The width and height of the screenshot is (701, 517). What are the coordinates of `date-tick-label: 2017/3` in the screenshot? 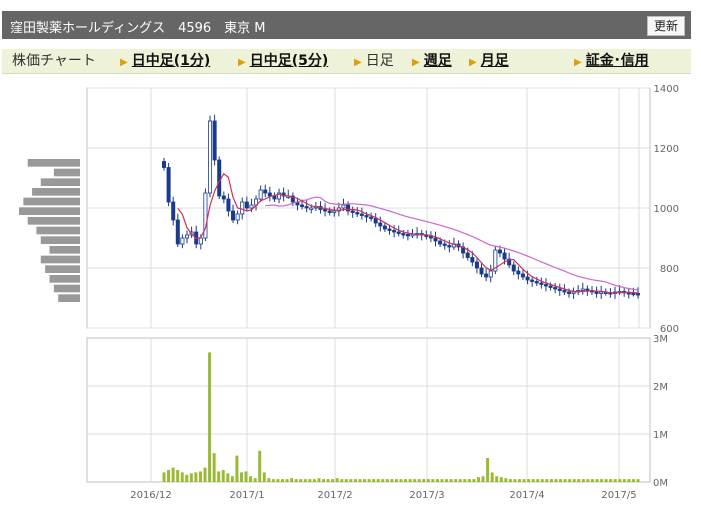 It's located at (426, 495).